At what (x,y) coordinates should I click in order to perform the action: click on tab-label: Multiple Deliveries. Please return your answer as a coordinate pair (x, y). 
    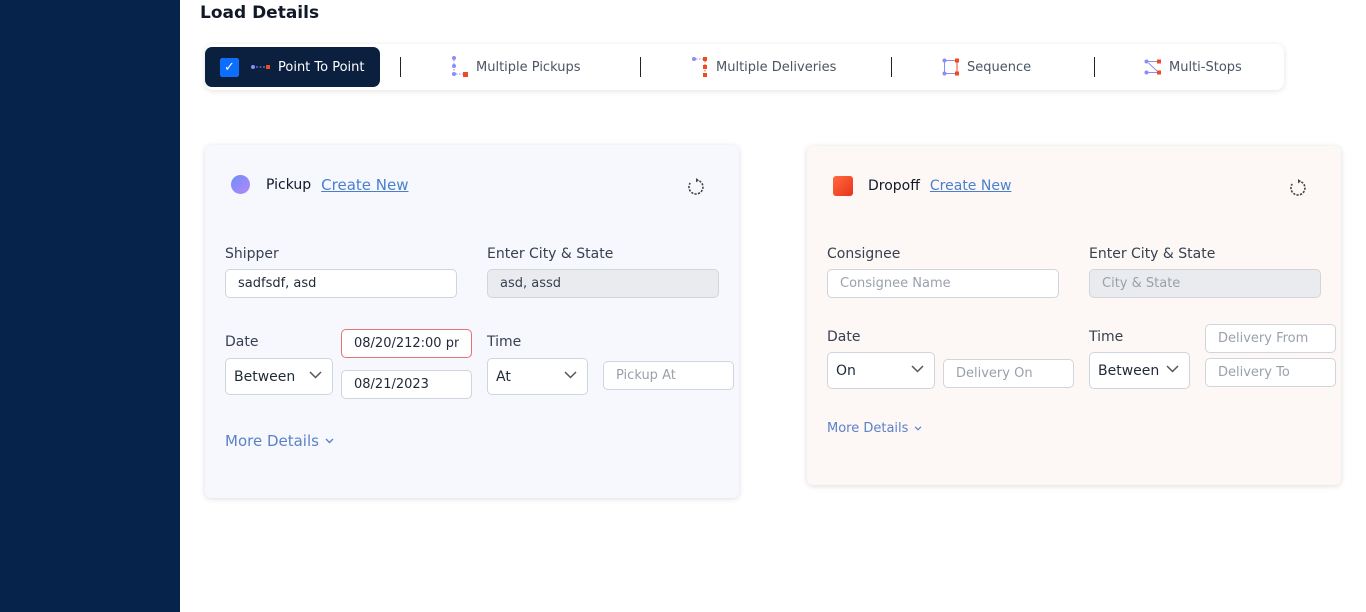
    Looking at the image, I should click on (776, 67).